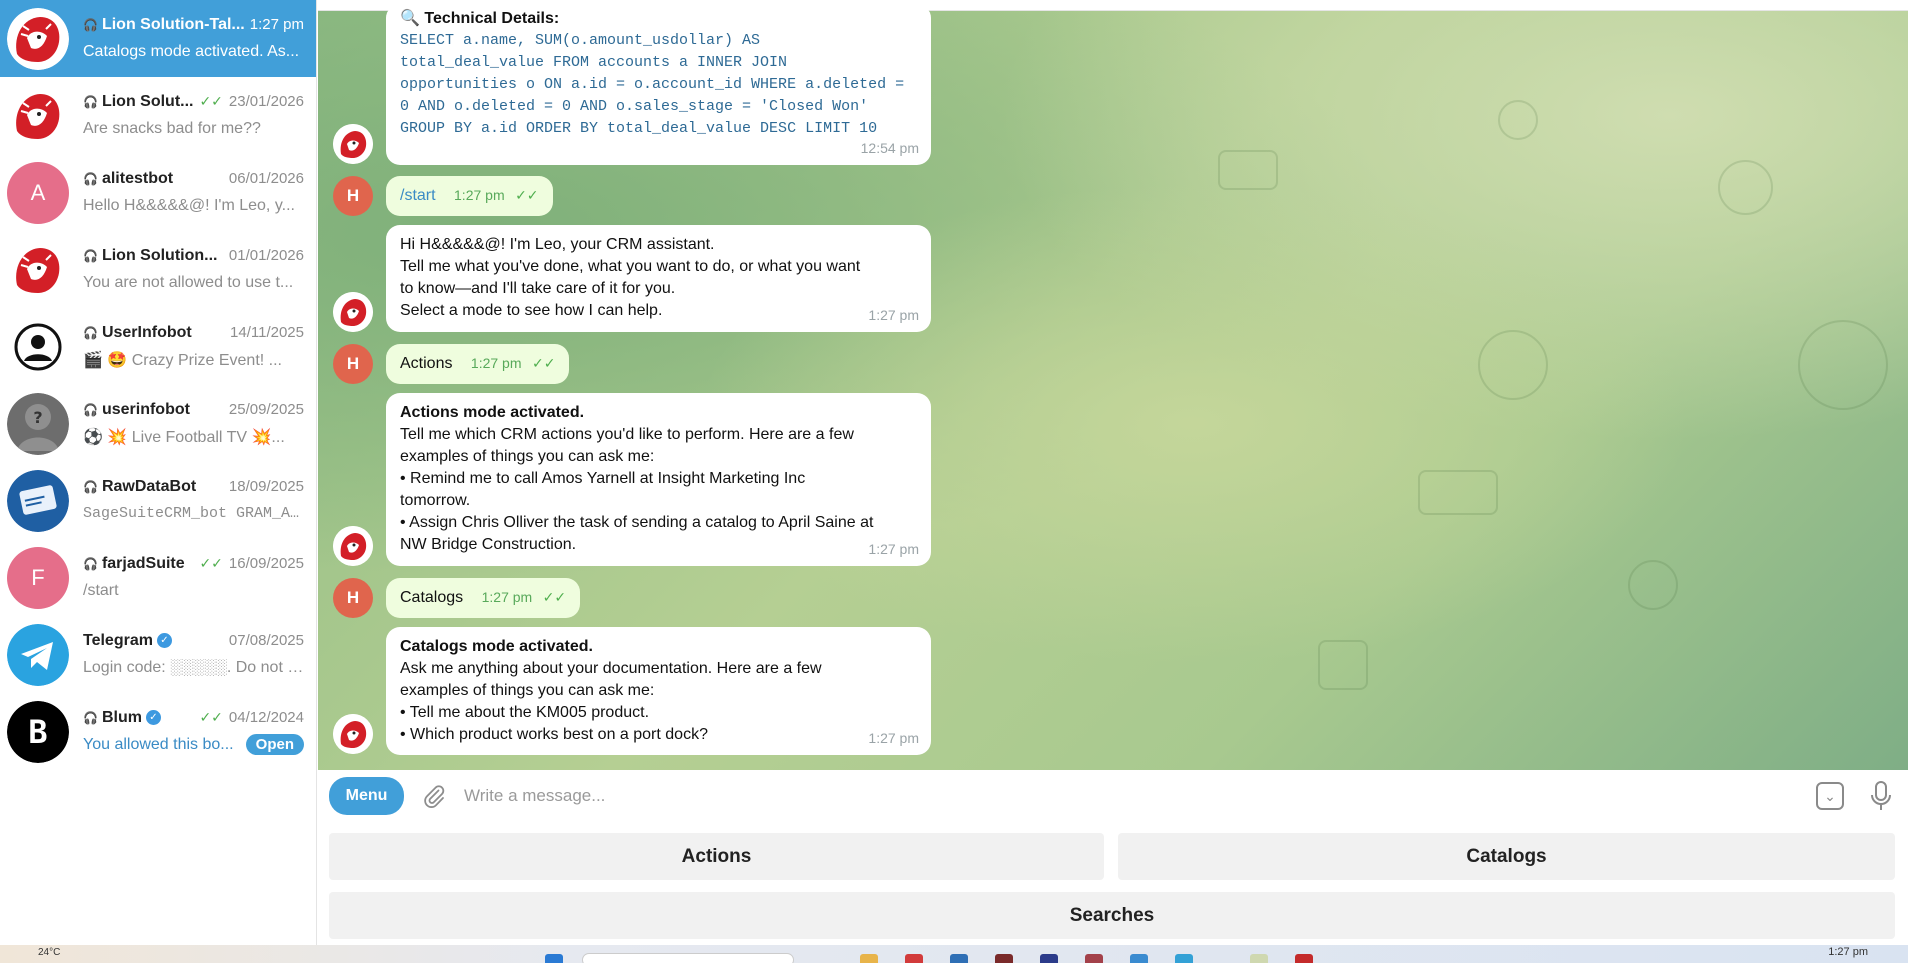 The width and height of the screenshot is (1908, 963). Describe the element at coordinates (121, 717) in the screenshot. I see `chat-name: Blum` at that location.